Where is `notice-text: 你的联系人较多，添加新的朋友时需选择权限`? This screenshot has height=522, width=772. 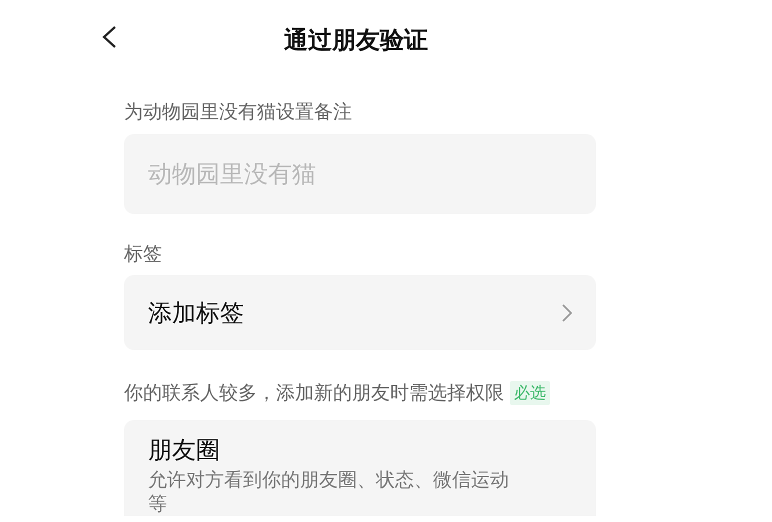 notice-text: 你的联系人较多，添加新的朋友时需选择权限 is located at coordinates (314, 393).